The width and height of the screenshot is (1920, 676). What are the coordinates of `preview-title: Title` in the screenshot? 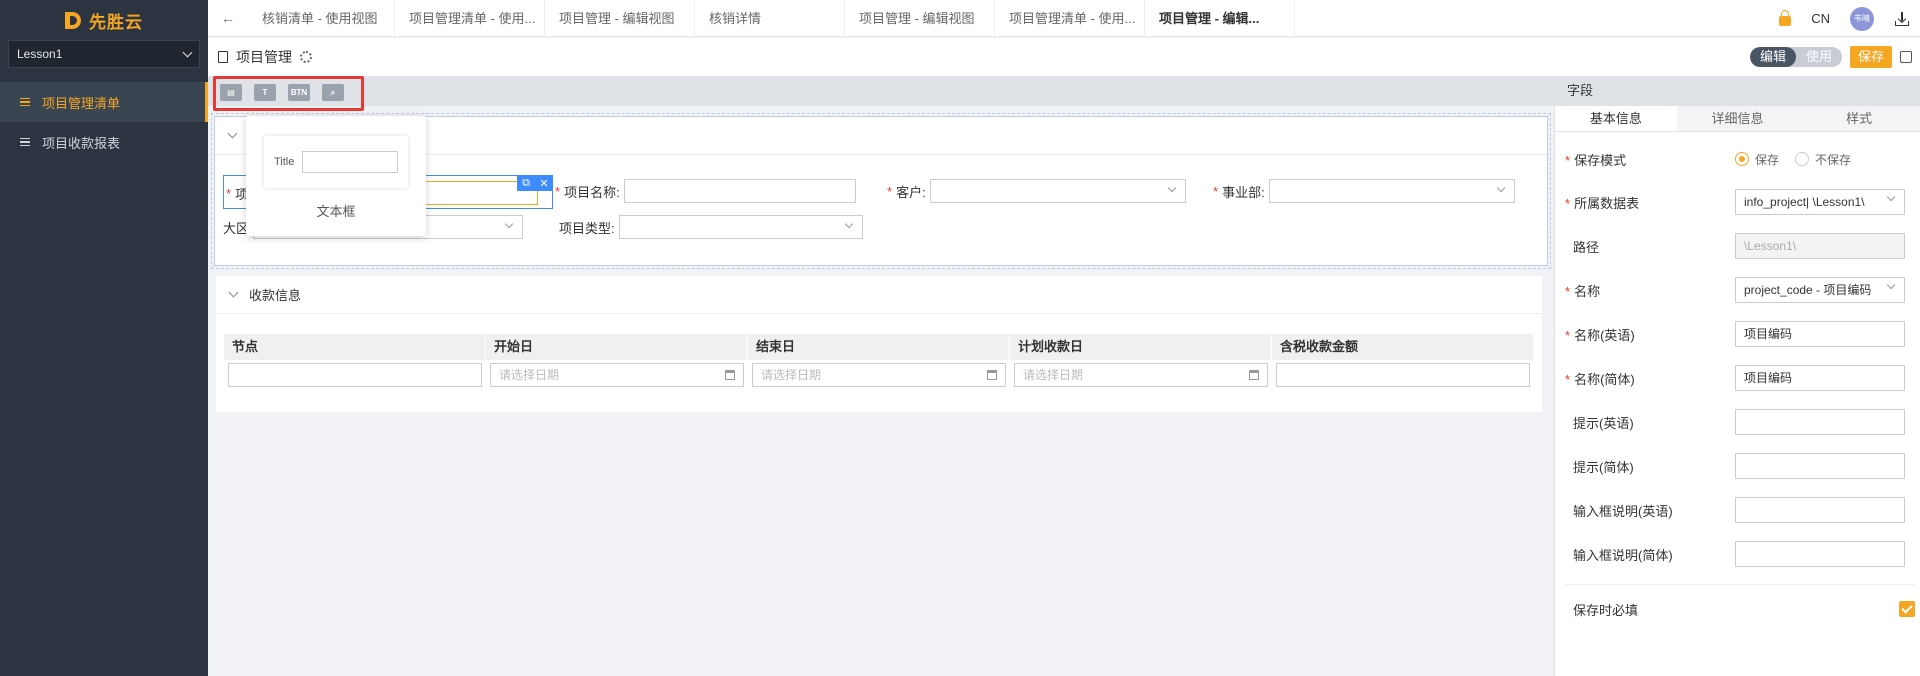 It's located at (284, 162).